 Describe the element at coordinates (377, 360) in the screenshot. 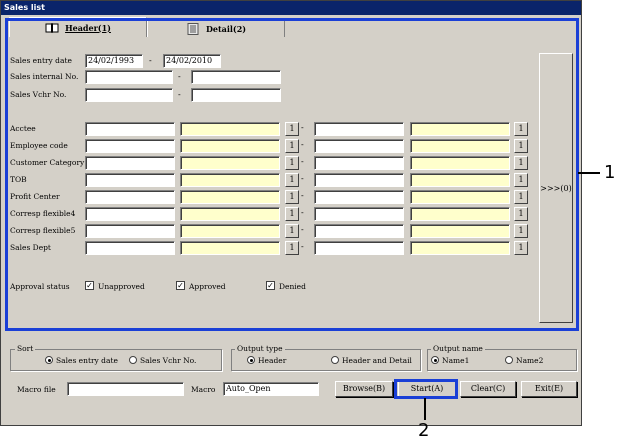

I see `output-header-detail-label: Header and Detail` at that location.